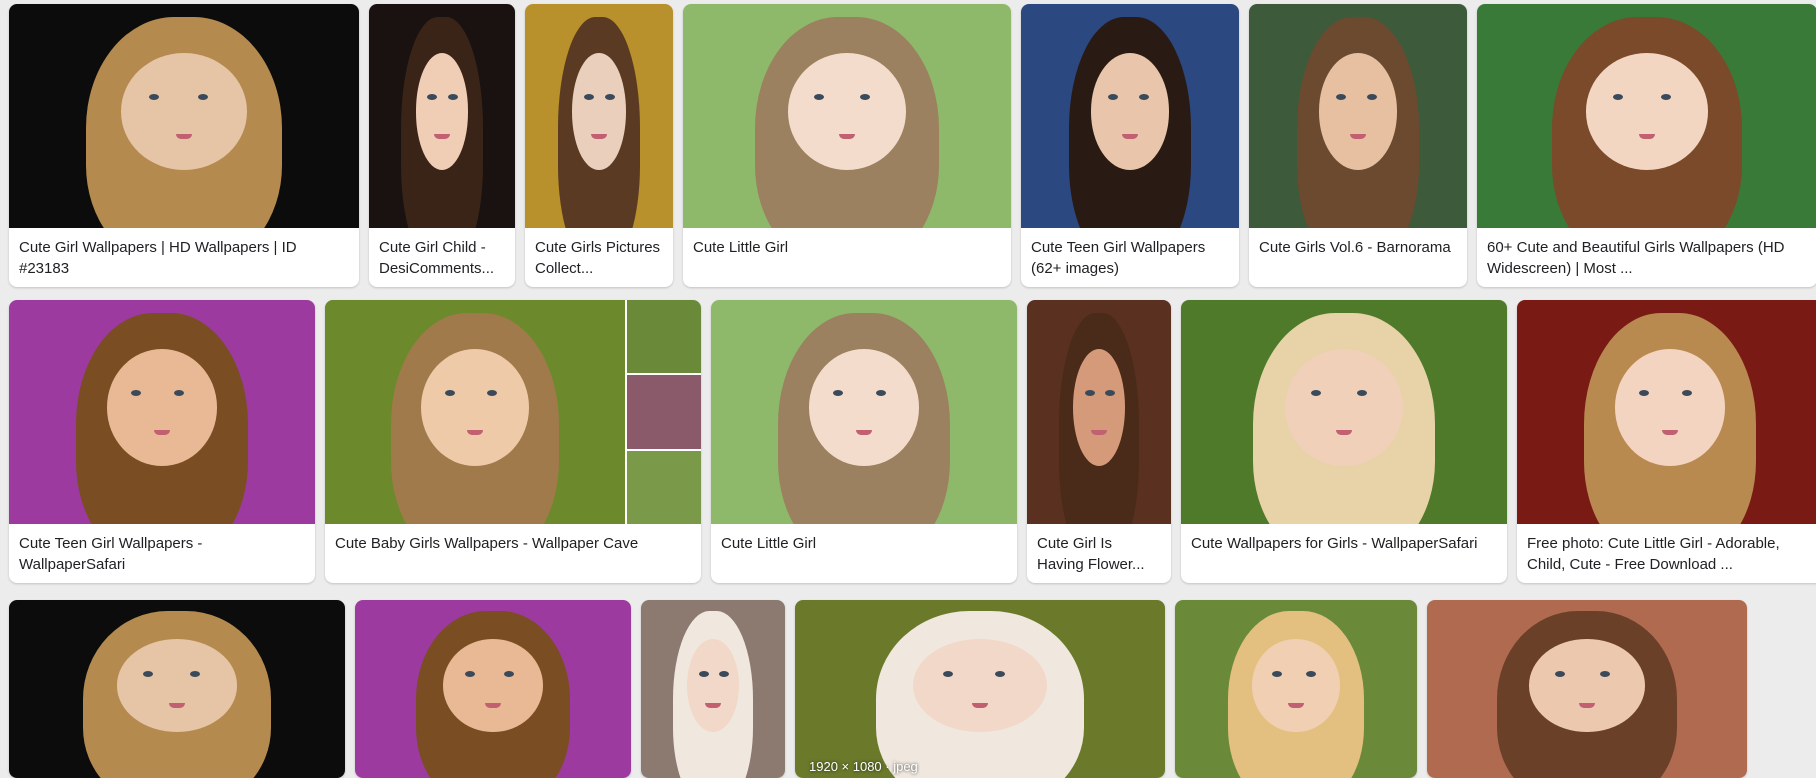 Image resolution: width=1816 pixels, height=778 pixels. Describe the element at coordinates (1358, 257) in the screenshot. I see `result-title: Cute Girls Vol.6 - Barnorama` at that location.